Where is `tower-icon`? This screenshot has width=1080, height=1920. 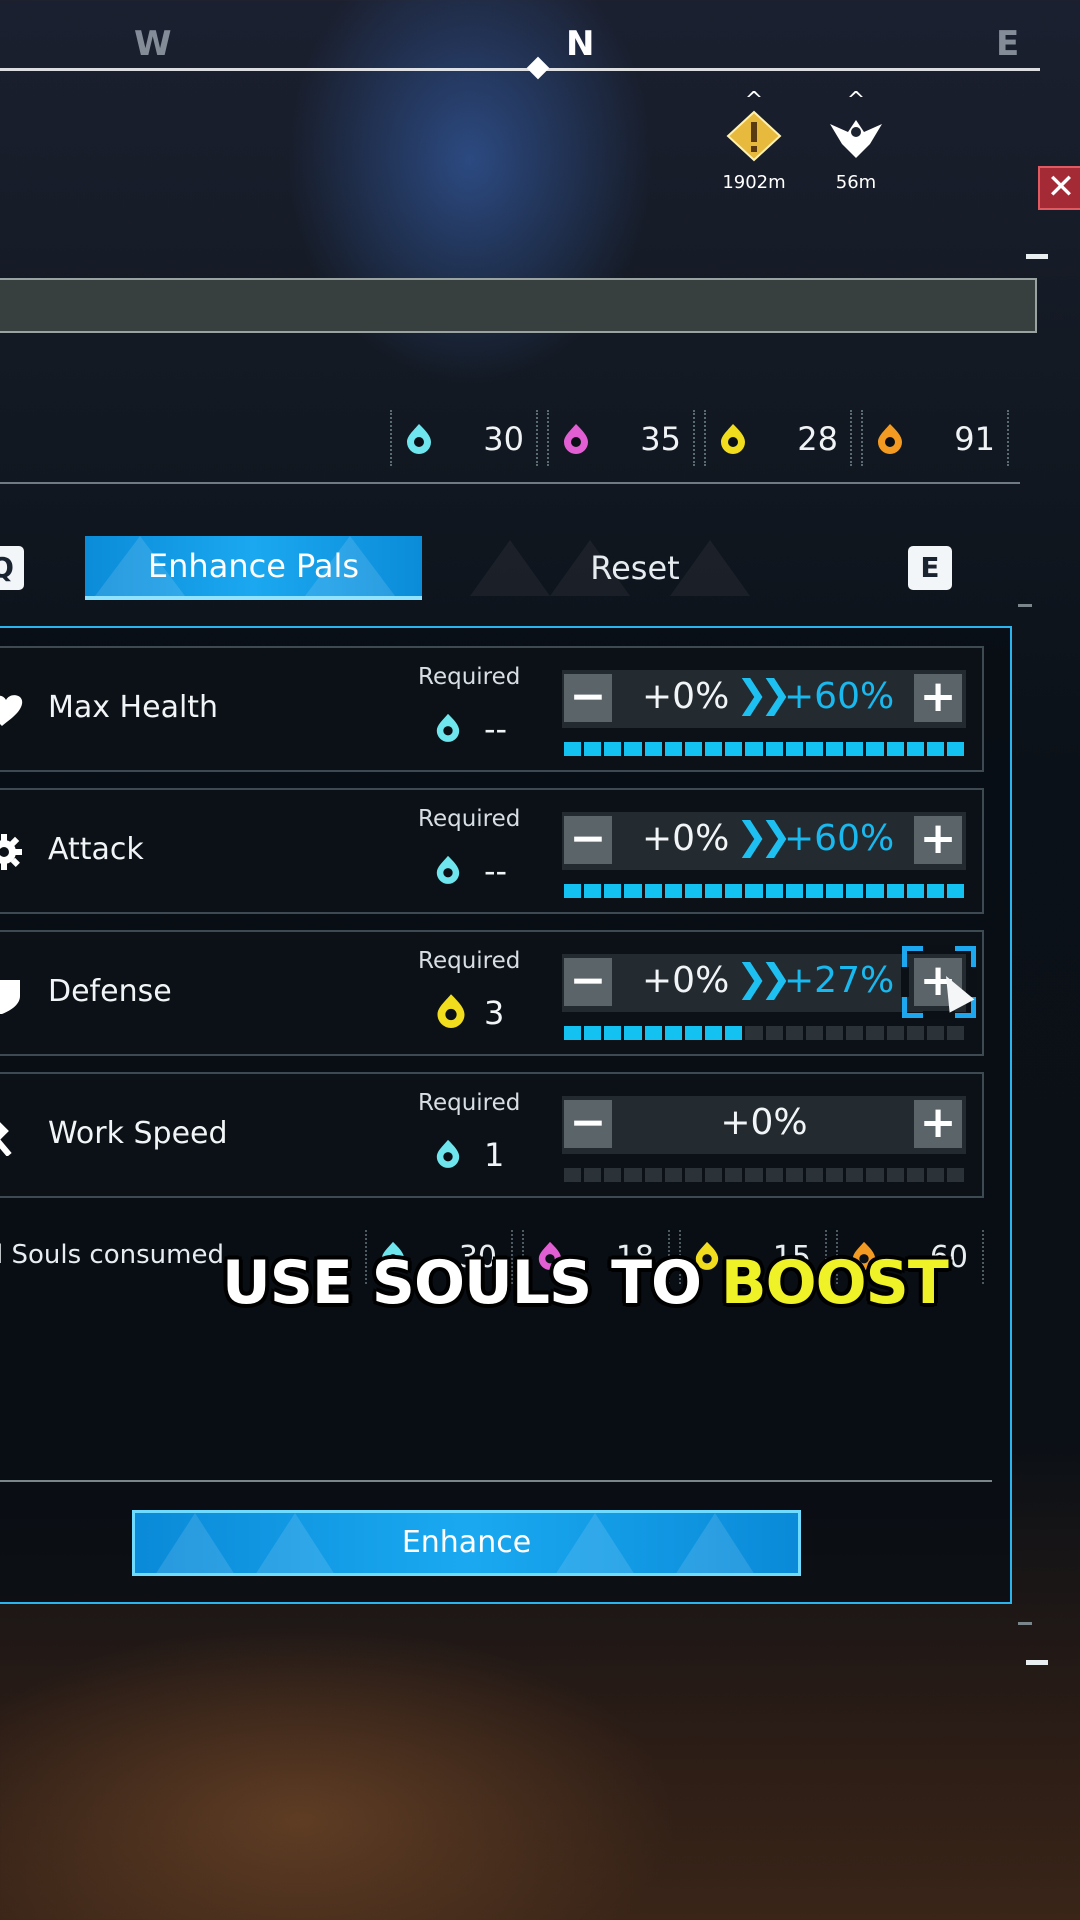
tower-icon is located at coordinates (754, 136).